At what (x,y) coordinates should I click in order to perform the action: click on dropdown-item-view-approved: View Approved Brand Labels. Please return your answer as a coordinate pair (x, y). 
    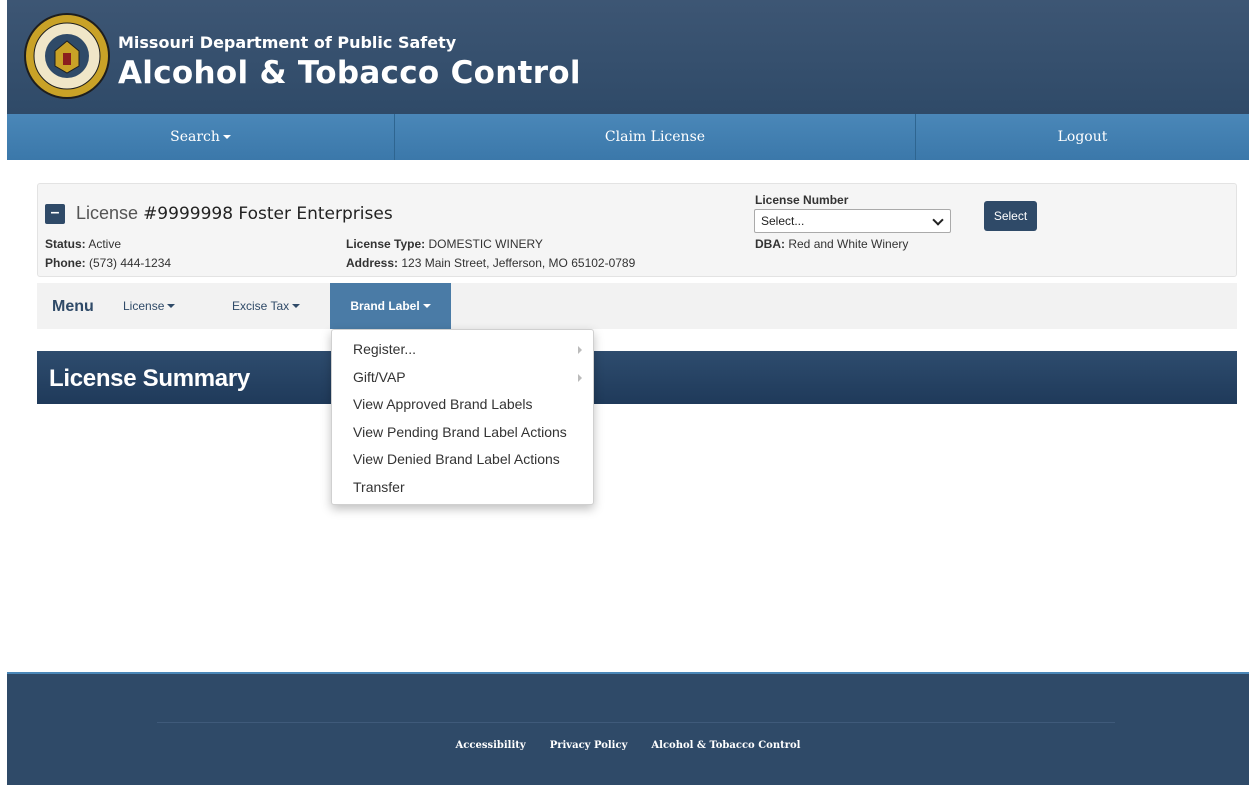
    Looking at the image, I should click on (462, 405).